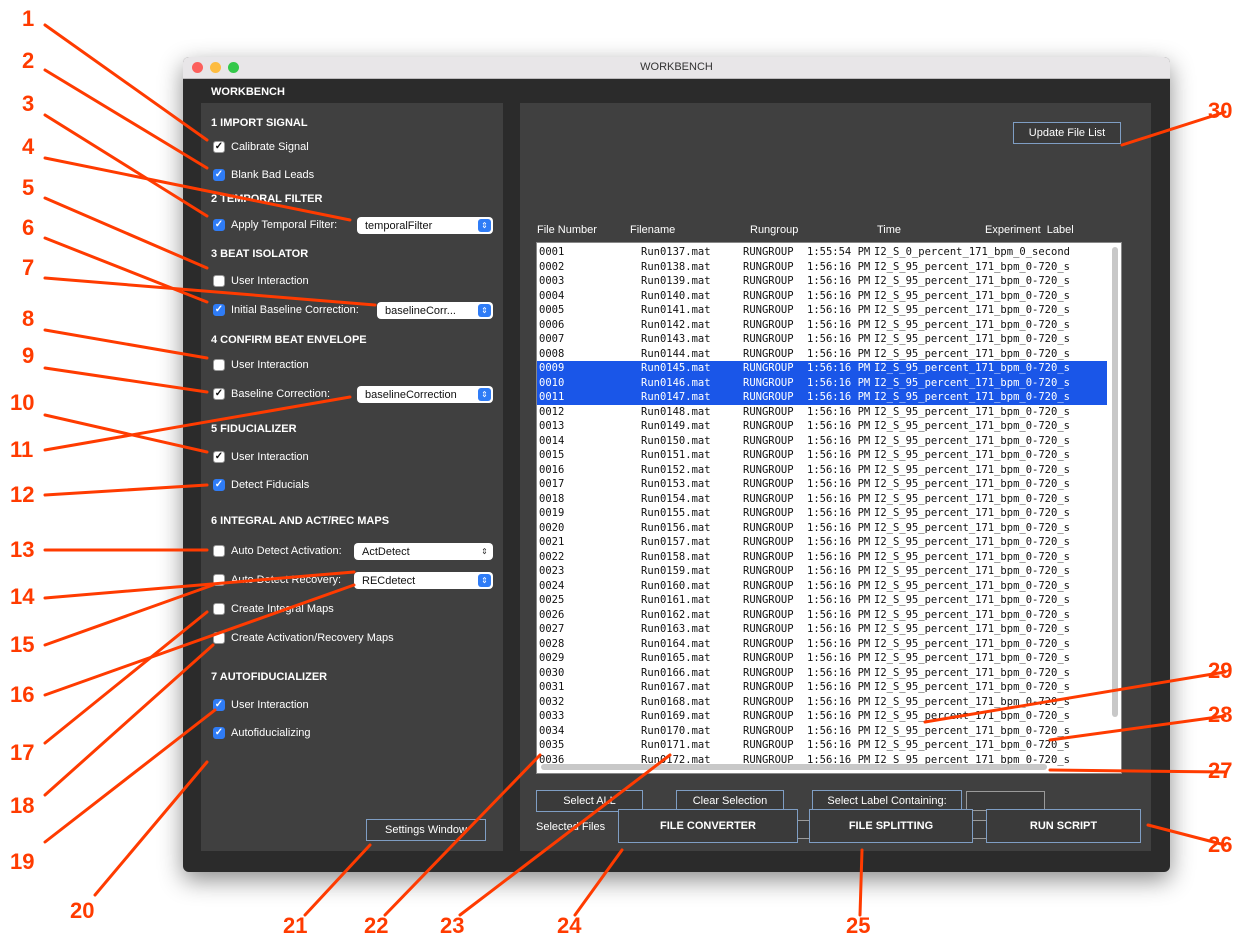  What do you see at coordinates (794, 767) in the screenshot?
I see `horizontal-scrollbar` at bounding box center [794, 767].